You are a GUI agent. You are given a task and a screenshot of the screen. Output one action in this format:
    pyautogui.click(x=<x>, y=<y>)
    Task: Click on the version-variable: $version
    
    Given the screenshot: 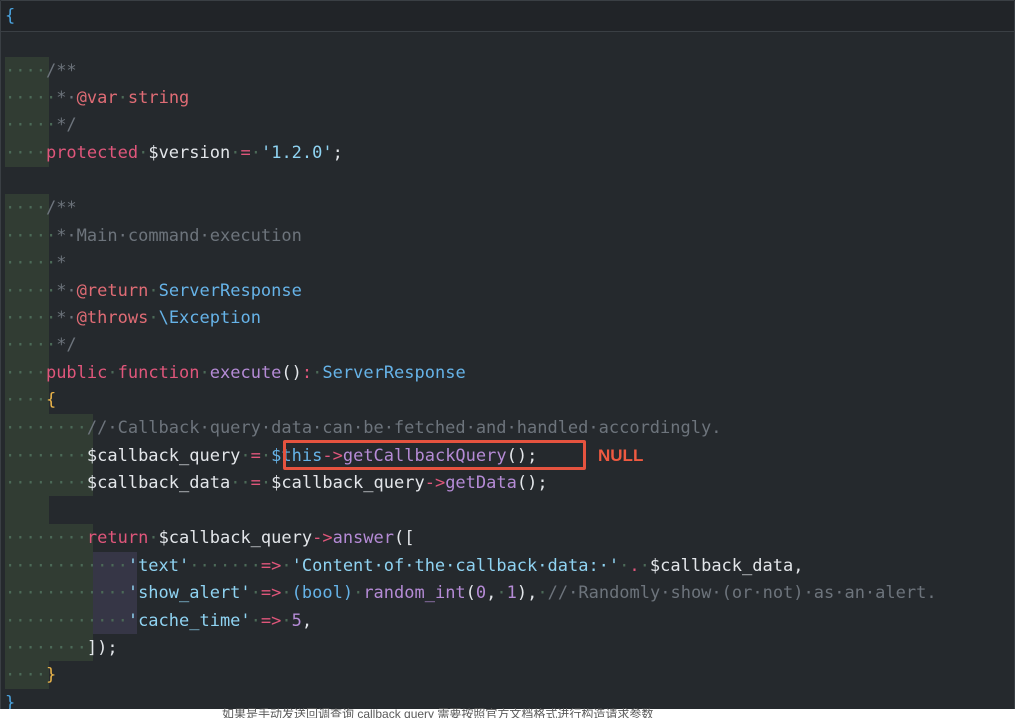 What is the action you would take?
    pyautogui.click(x=189, y=153)
    